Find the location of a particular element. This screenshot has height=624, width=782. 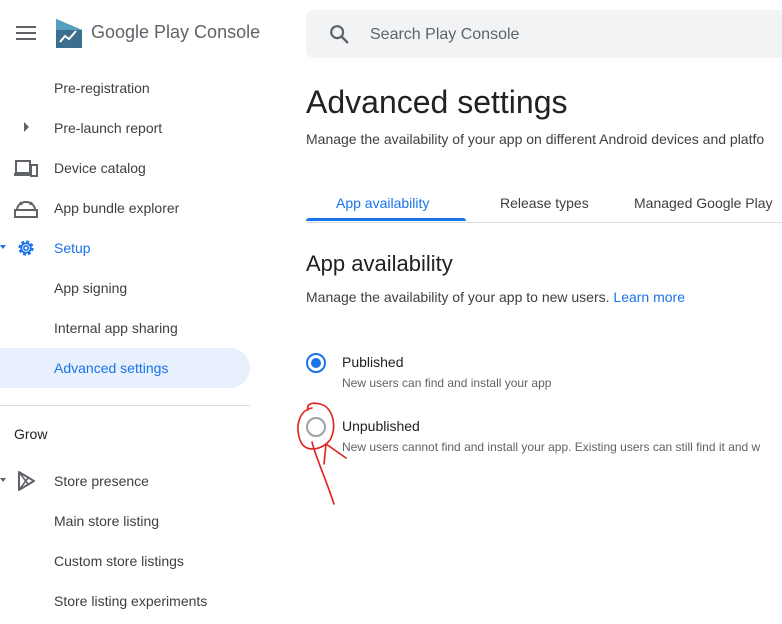

section-title: App availability is located at coordinates (379, 263).